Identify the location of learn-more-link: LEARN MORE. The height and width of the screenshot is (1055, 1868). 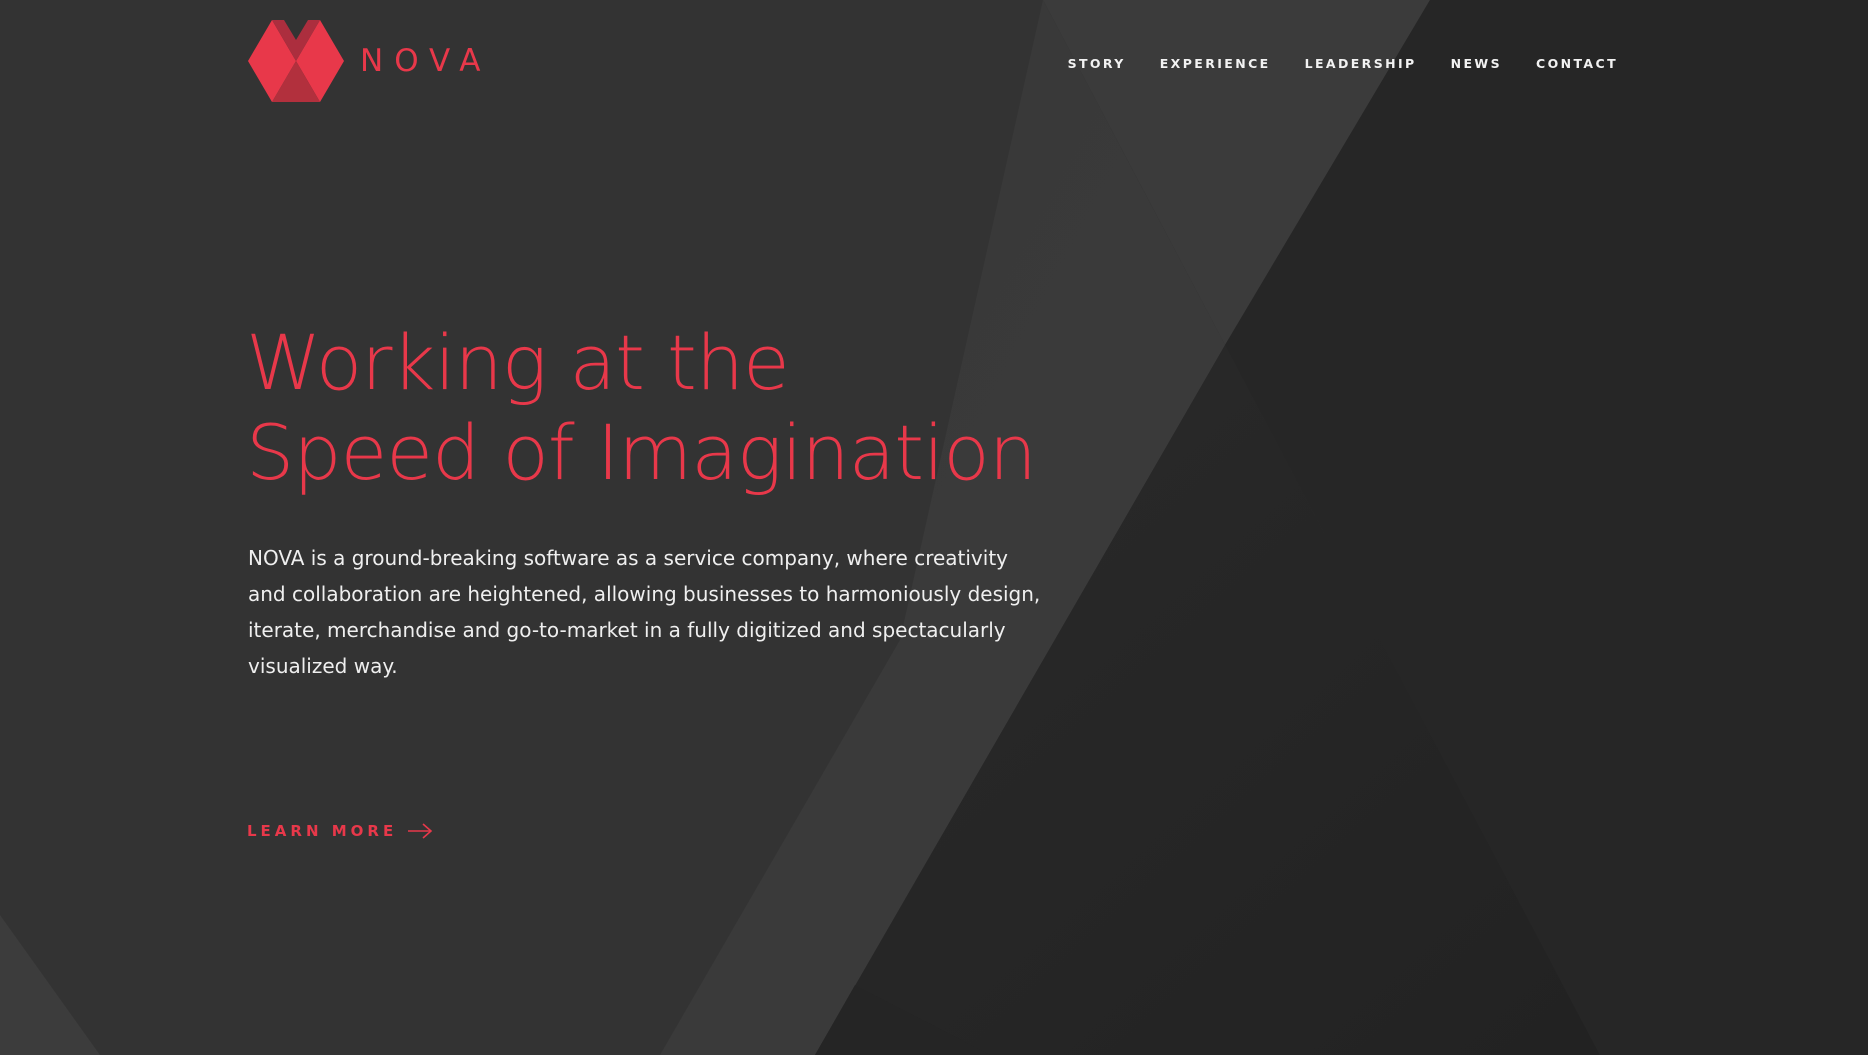
(340, 831).